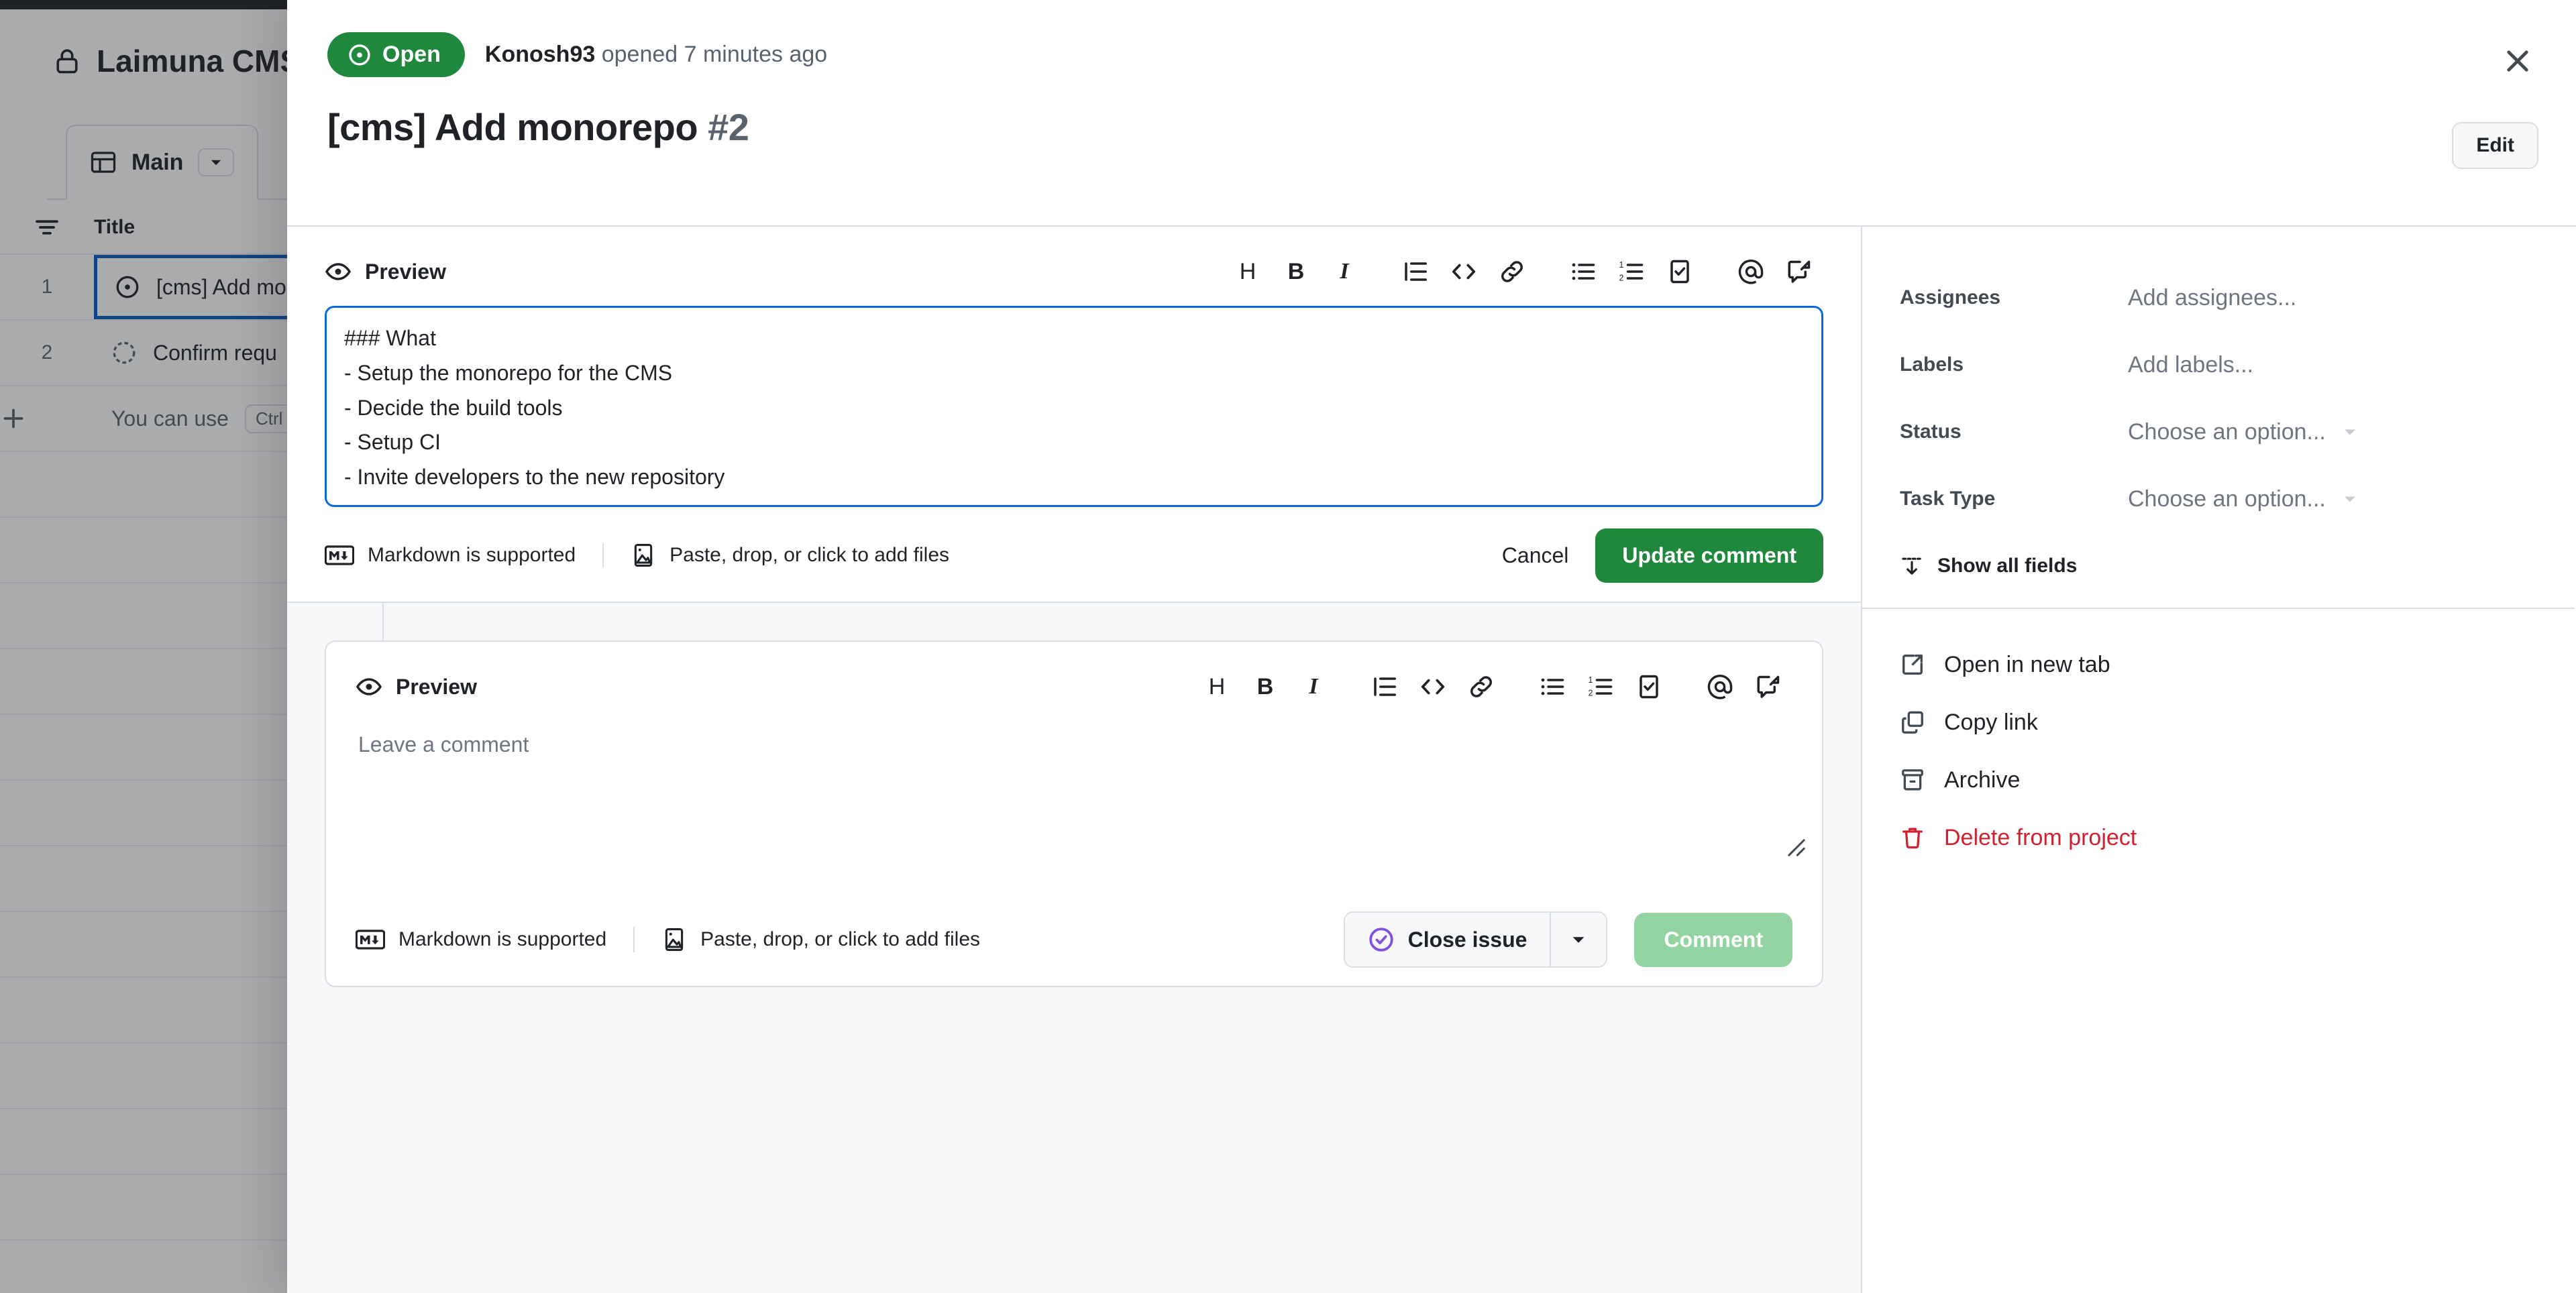 This screenshot has height=1293, width=2576. What do you see at coordinates (840, 939) in the screenshot?
I see `attach-files-label: Paste, drop, or click to add files` at bounding box center [840, 939].